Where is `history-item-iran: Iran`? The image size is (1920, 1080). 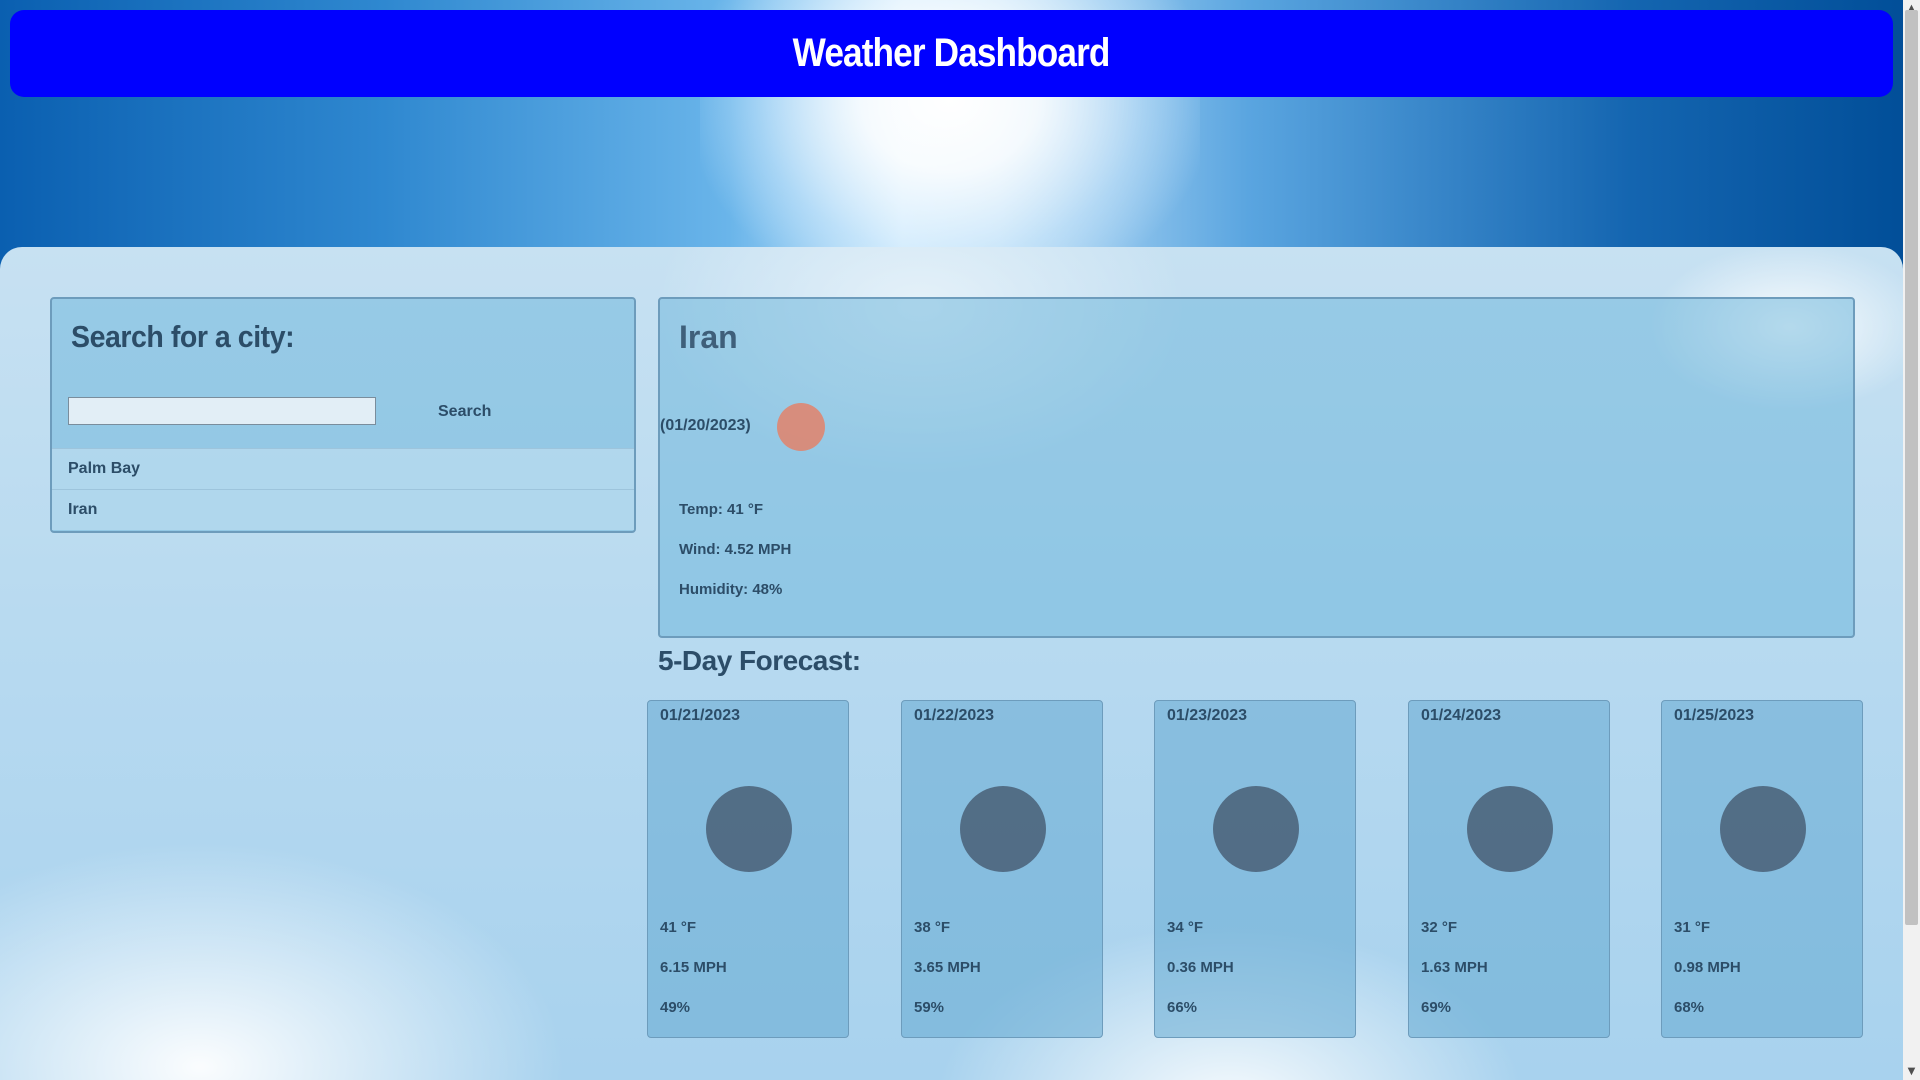
history-item-iran: Iran is located at coordinates (343, 509).